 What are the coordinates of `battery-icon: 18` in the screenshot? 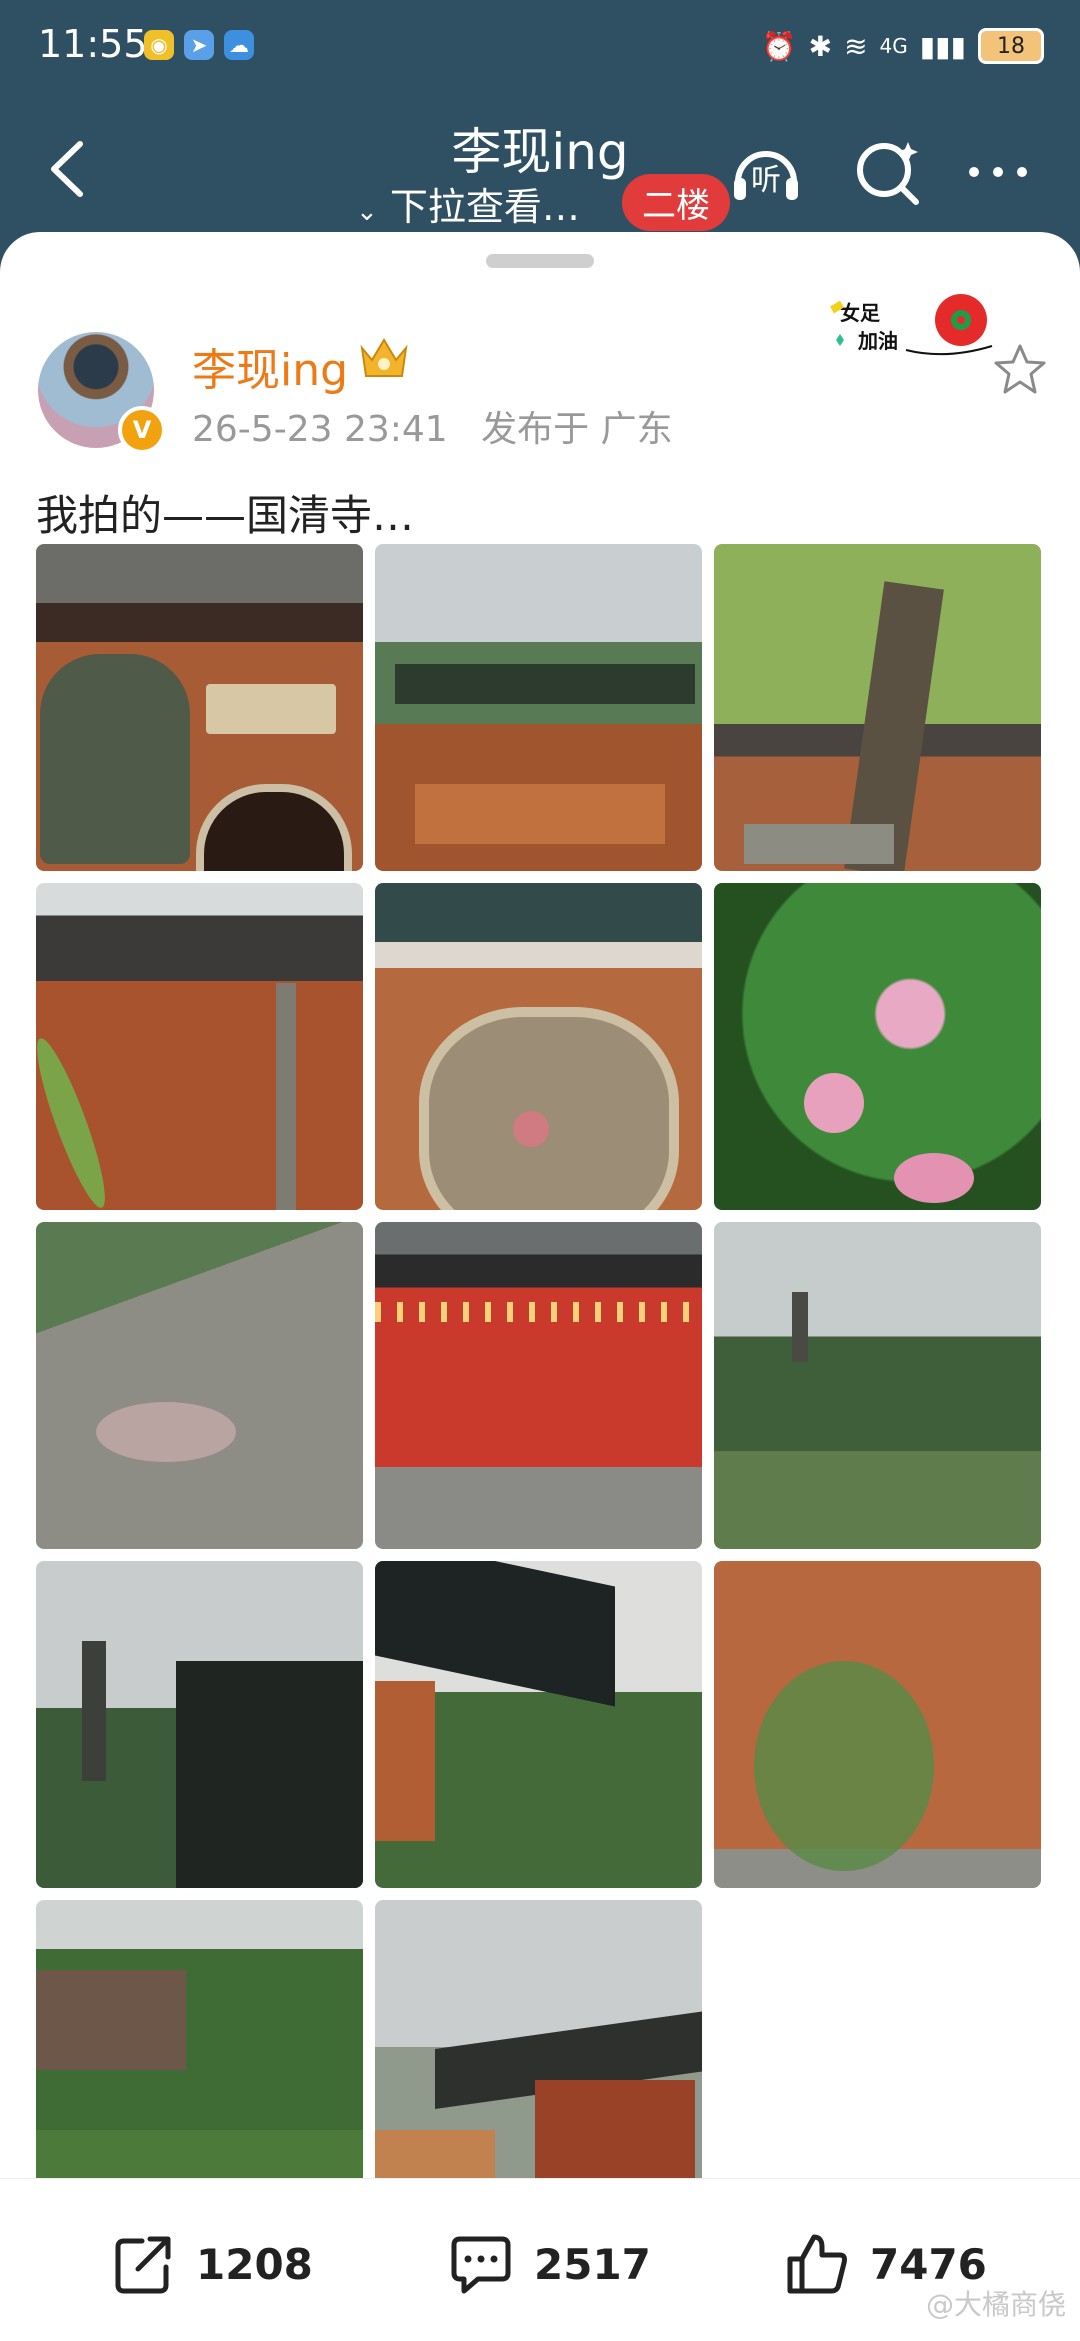 It's located at (1011, 46).